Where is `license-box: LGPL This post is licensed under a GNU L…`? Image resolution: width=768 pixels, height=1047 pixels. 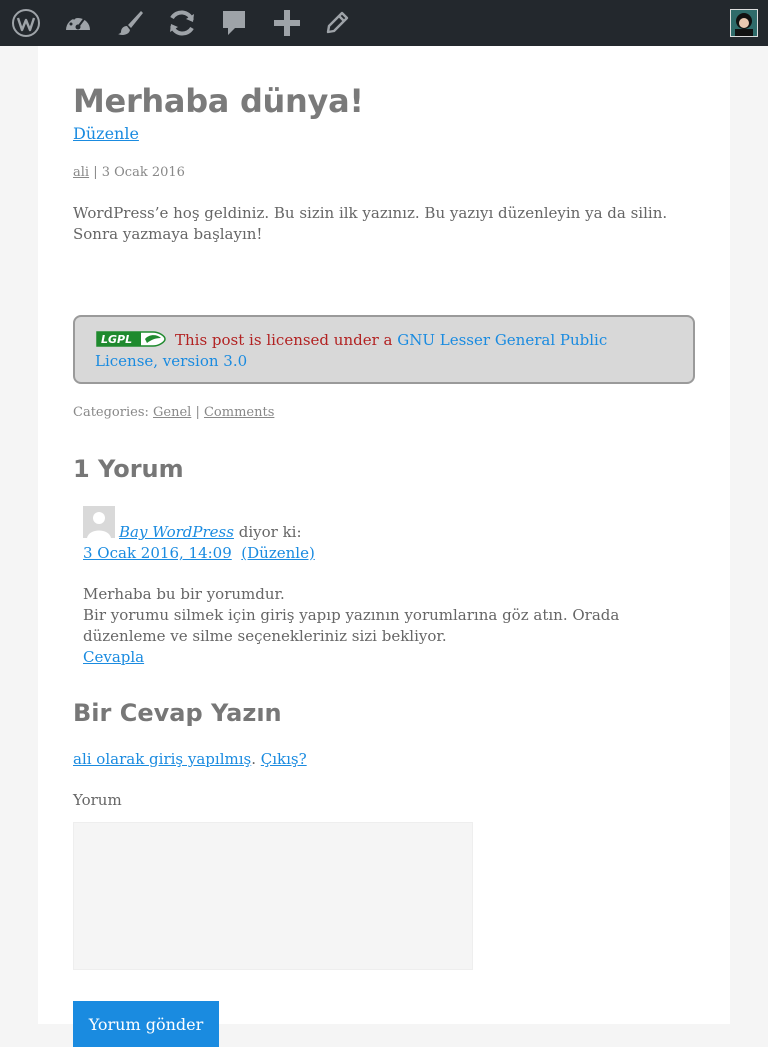 license-box: LGPL This post is licensed under a GNU L… is located at coordinates (384, 349).